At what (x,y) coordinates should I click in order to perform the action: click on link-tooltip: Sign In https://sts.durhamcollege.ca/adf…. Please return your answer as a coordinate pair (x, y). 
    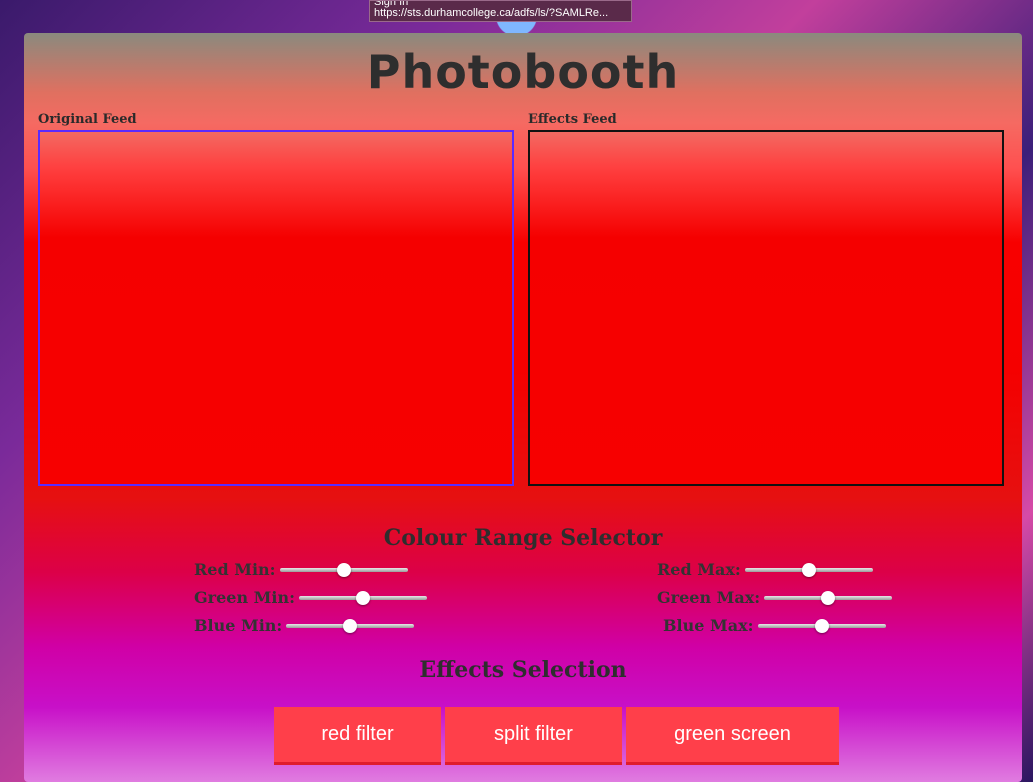
    Looking at the image, I should click on (500, 11).